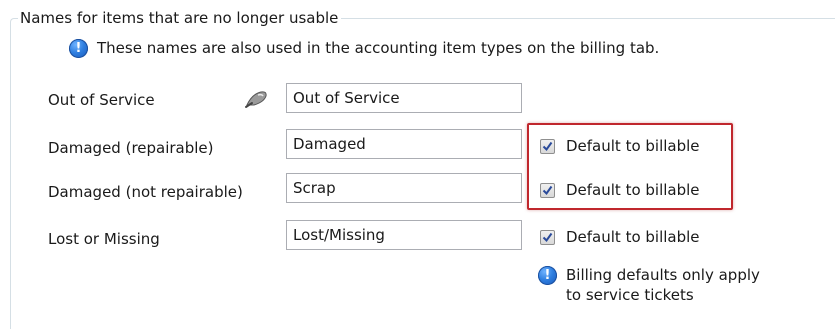 This screenshot has height=329, width=835. I want to click on checkmark-icon, so click(547, 237).